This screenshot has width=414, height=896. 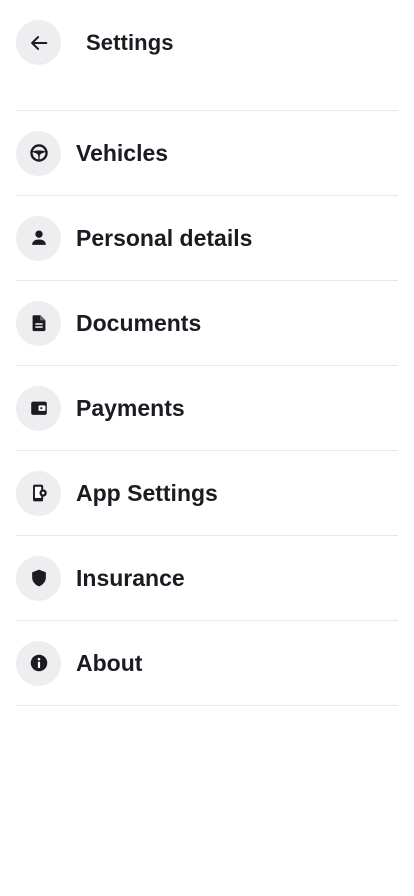 I want to click on menu-item-vehicles: Vehicles, so click(x=207, y=153).